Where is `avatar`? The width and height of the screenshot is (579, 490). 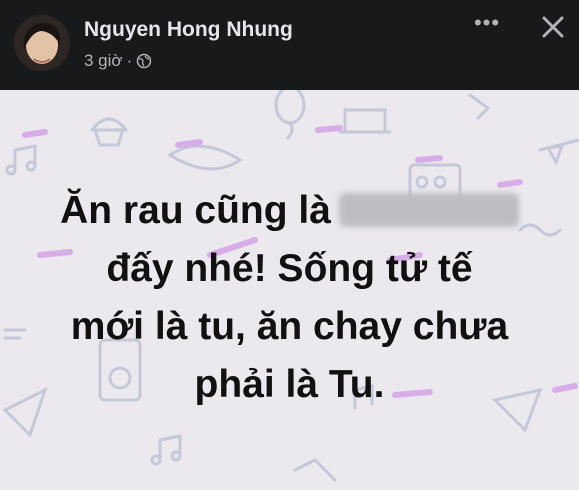 avatar is located at coordinates (42, 43).